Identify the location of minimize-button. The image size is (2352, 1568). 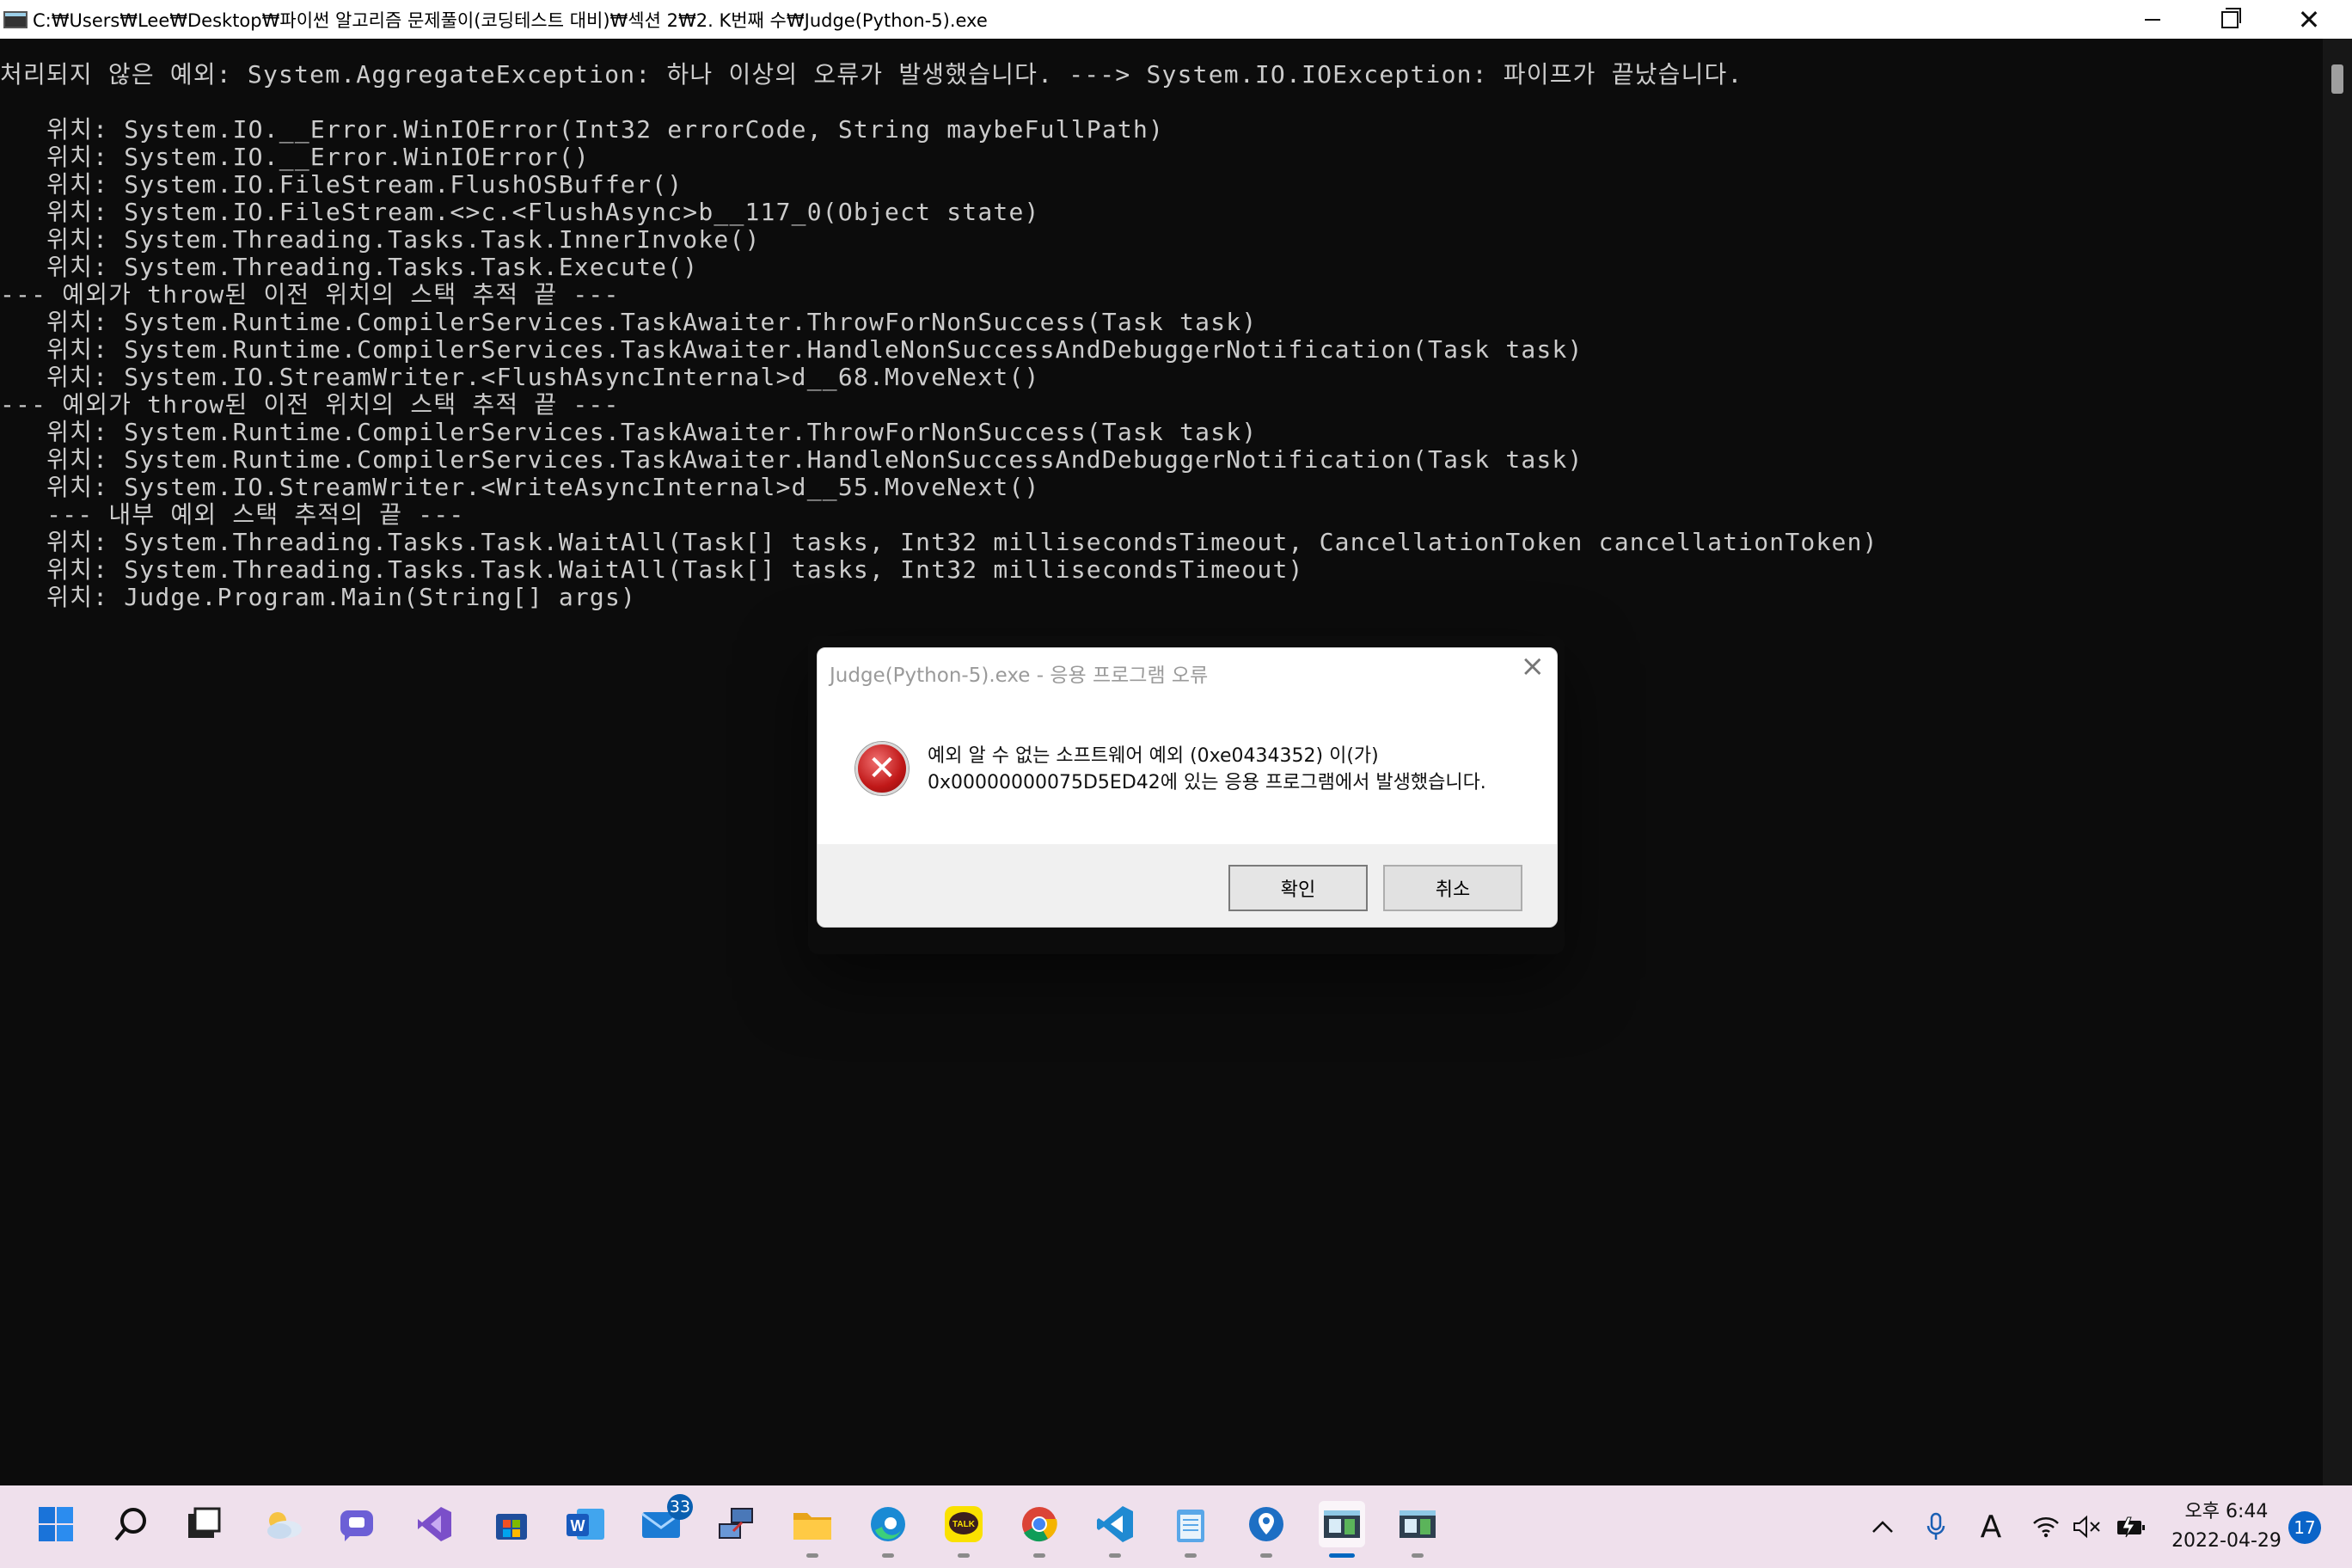
(2152, 19).